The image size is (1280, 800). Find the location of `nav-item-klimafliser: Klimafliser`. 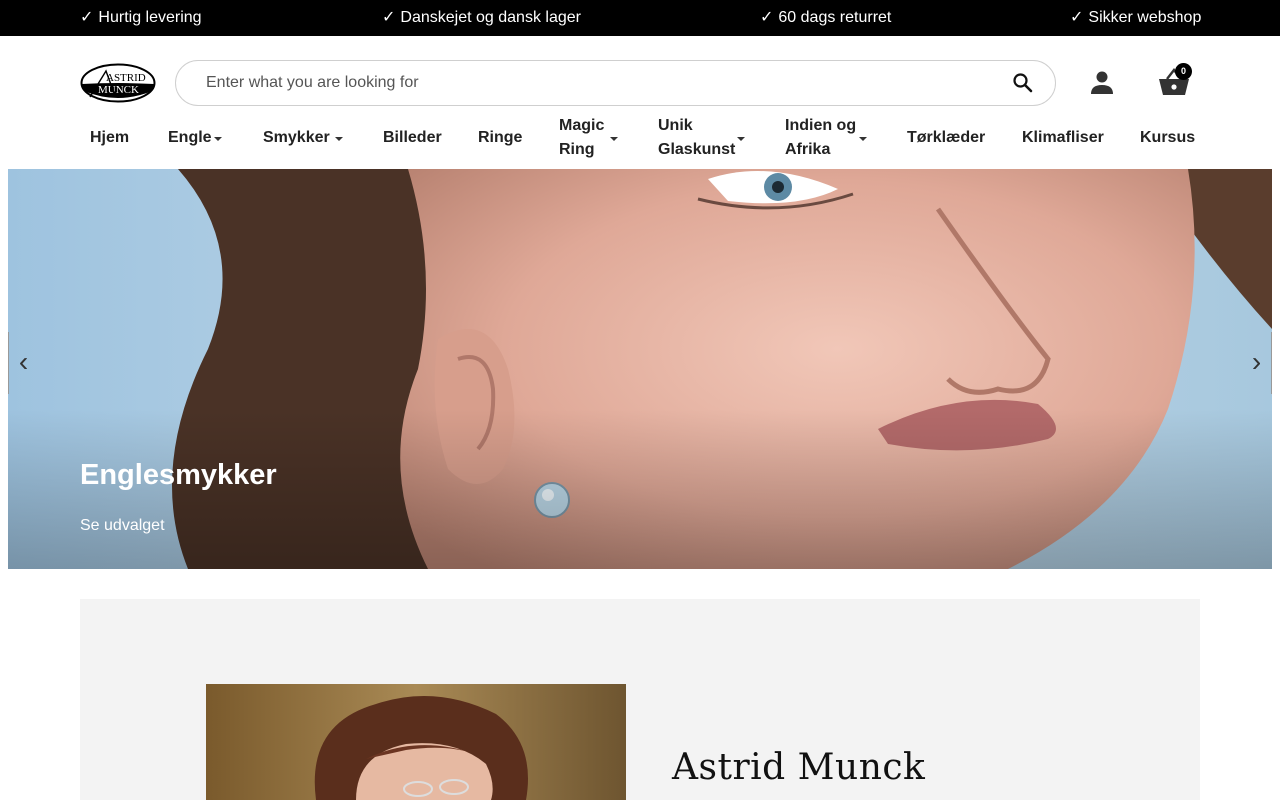

nav-item-klimafliser: Klimafliser is located at coordinates (1063, 138).